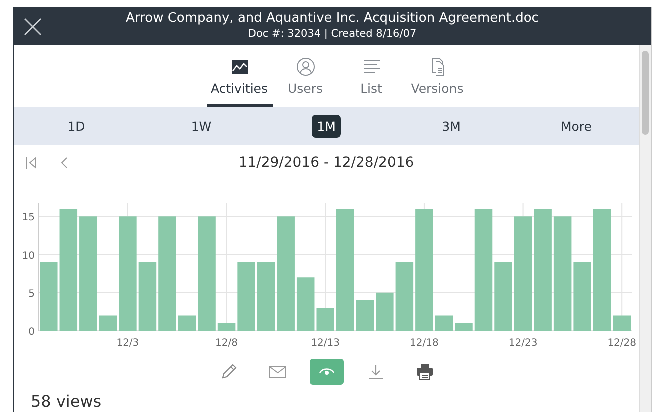  What do you see at coordinates (327, 372) in the screenshot?
I see `view-button` at bounding box center [327, 372].